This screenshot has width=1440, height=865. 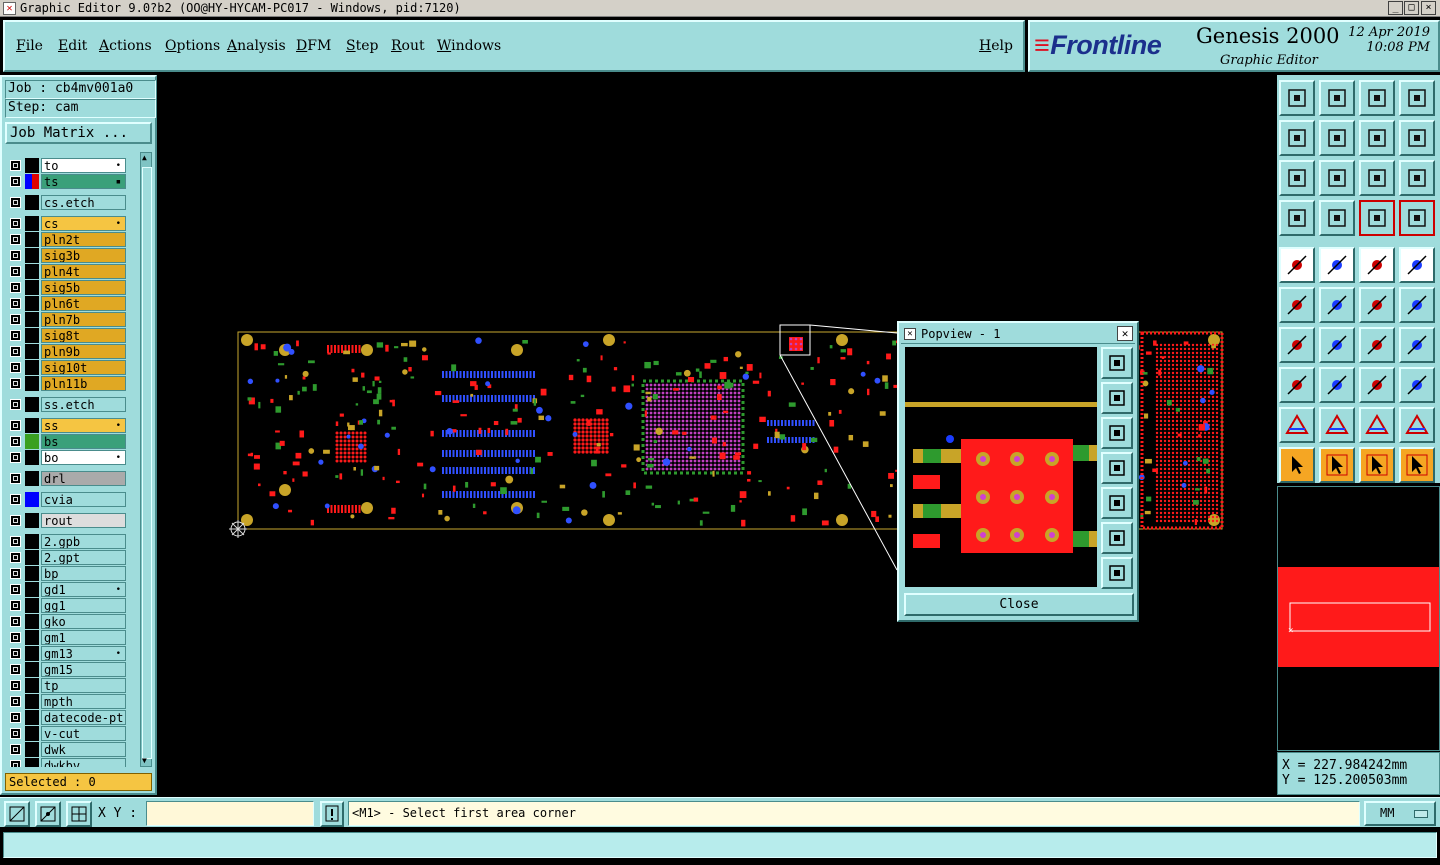 What do you see at coordinates (1337, 425) in the screenshot?
I see `triangle-a-tool-button` at bounding box center [1337, 425].